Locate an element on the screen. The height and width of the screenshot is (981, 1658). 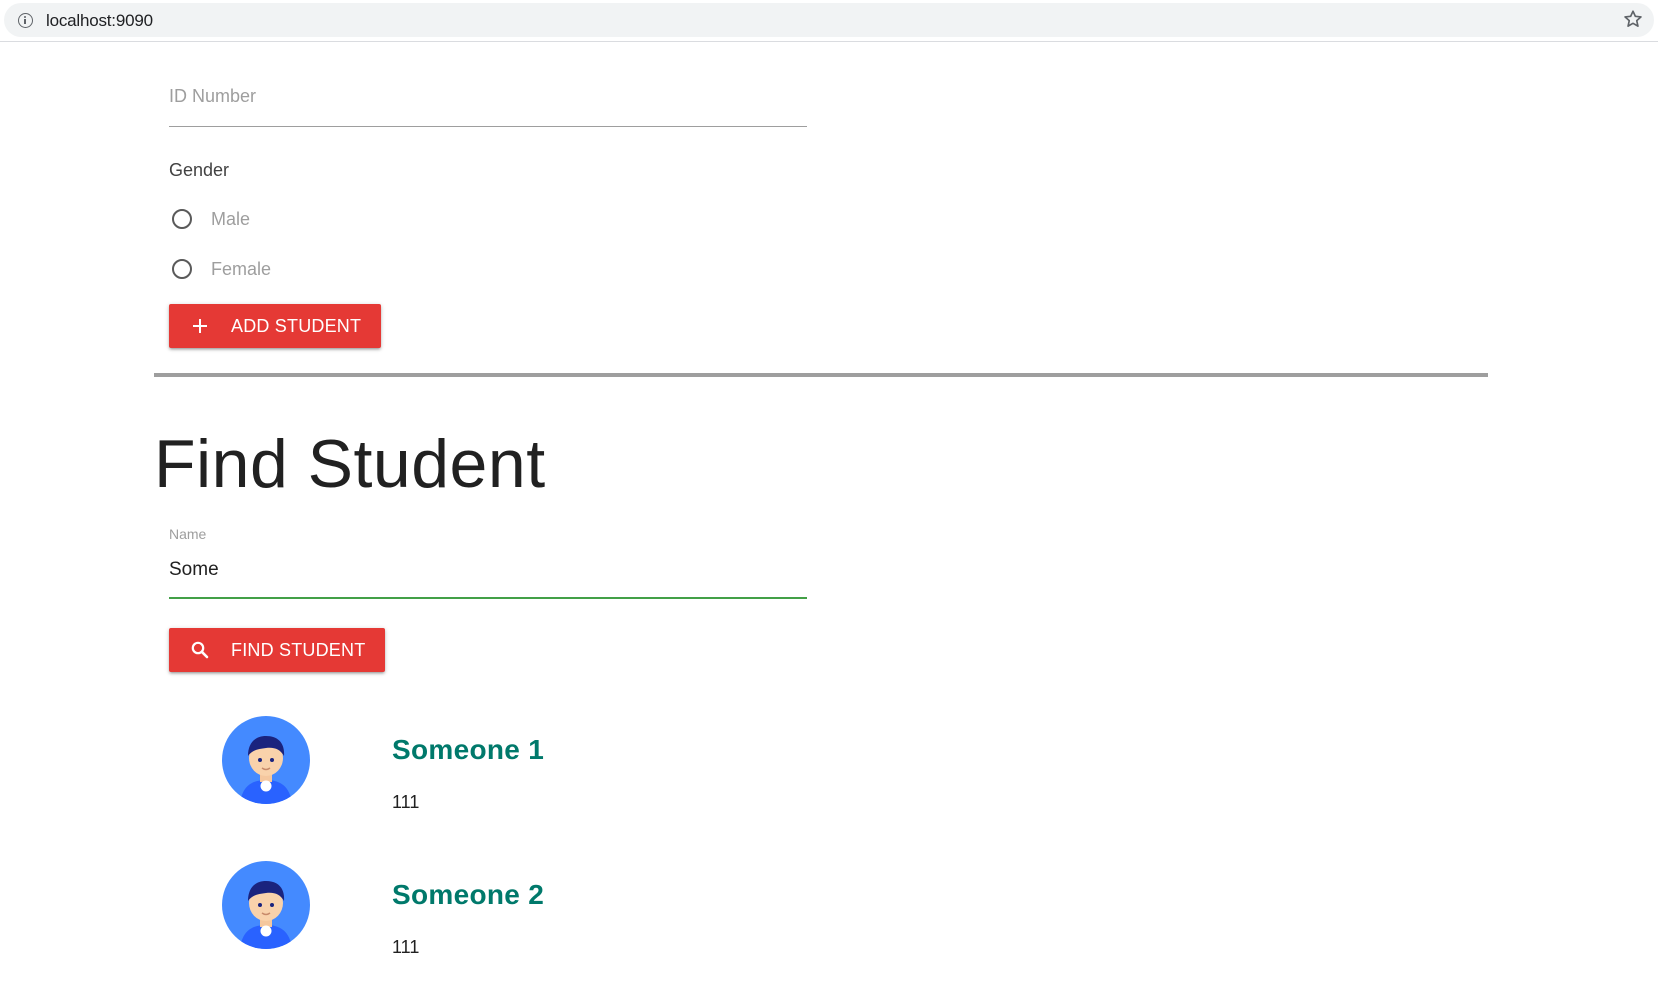
result-name: Someone 2 is located at coordinates (468, 895).